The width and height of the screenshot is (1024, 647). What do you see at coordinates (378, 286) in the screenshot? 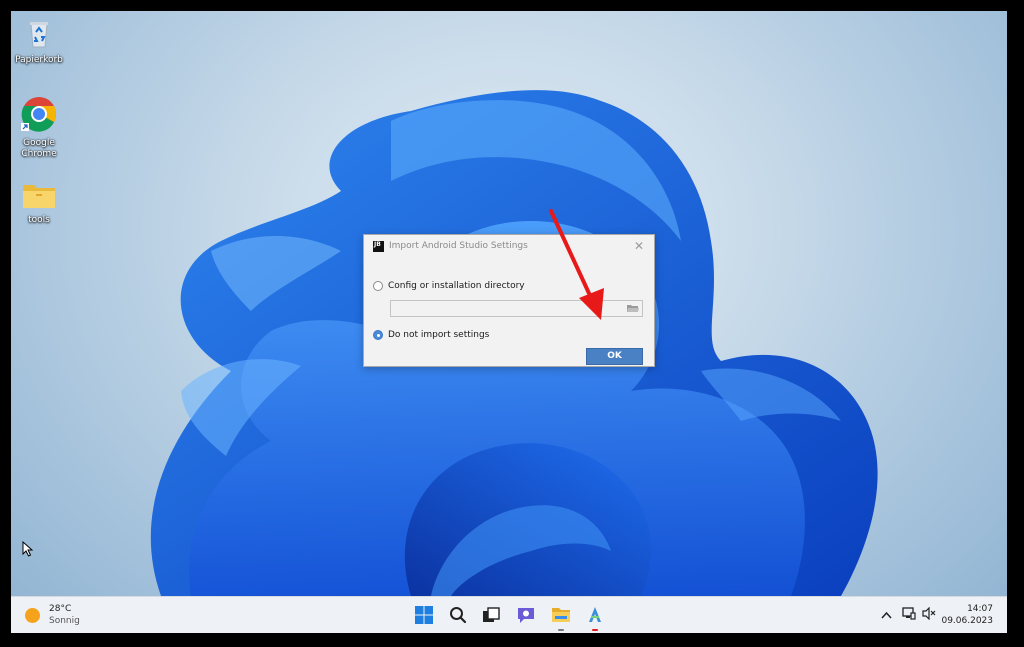
I see `radio-unchecked-icon` at bounding box center [378, 286].